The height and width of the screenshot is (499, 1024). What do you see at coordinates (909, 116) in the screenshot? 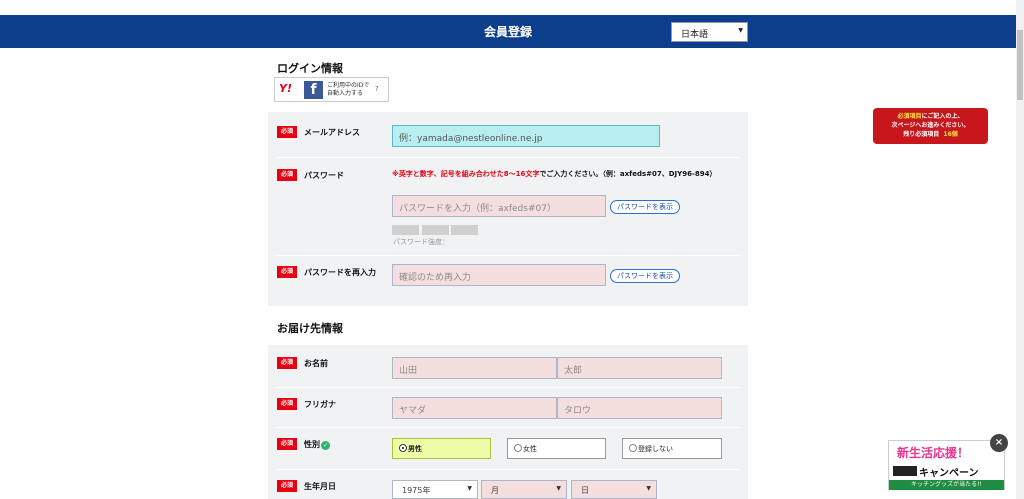
I see `notice-highlight: 必須項目` at bounding box center [909, 116].